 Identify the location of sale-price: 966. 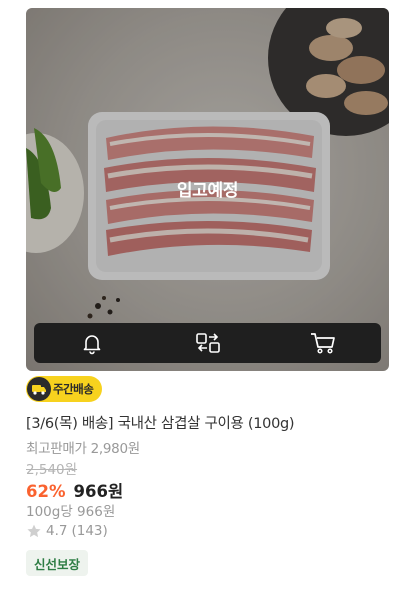
(90, 491).